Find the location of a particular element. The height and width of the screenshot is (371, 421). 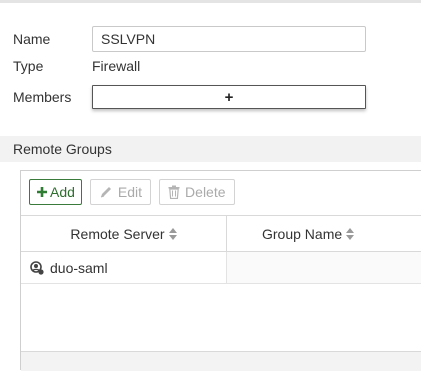

edit-button: Edit is located at coordinates (120, 192).